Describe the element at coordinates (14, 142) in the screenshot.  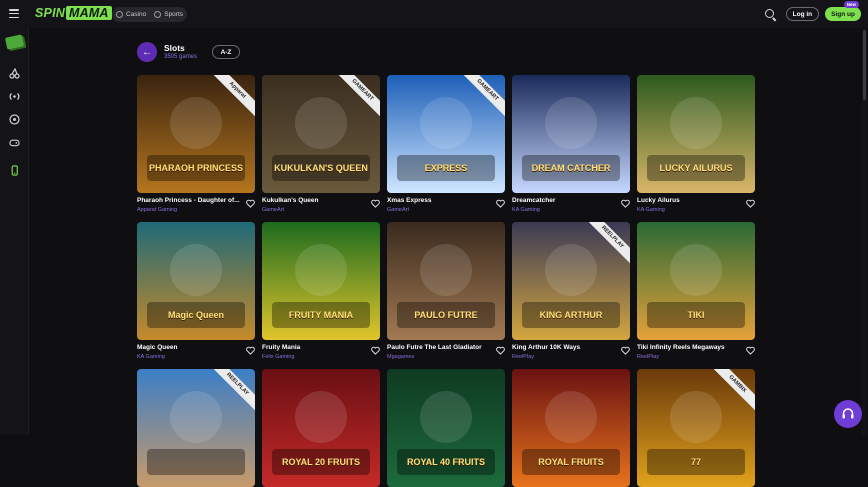
I see `gamepad-icon` at that location.